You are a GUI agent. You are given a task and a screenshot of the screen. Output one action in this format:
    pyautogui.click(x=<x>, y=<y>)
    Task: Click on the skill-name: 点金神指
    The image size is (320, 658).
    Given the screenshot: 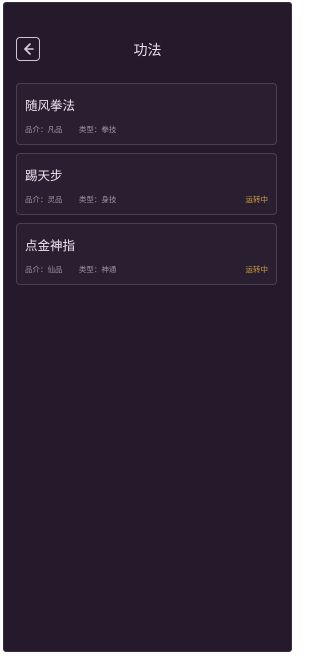 What is the action you would take?
    pyautogui.click(x=50, y=245)
    